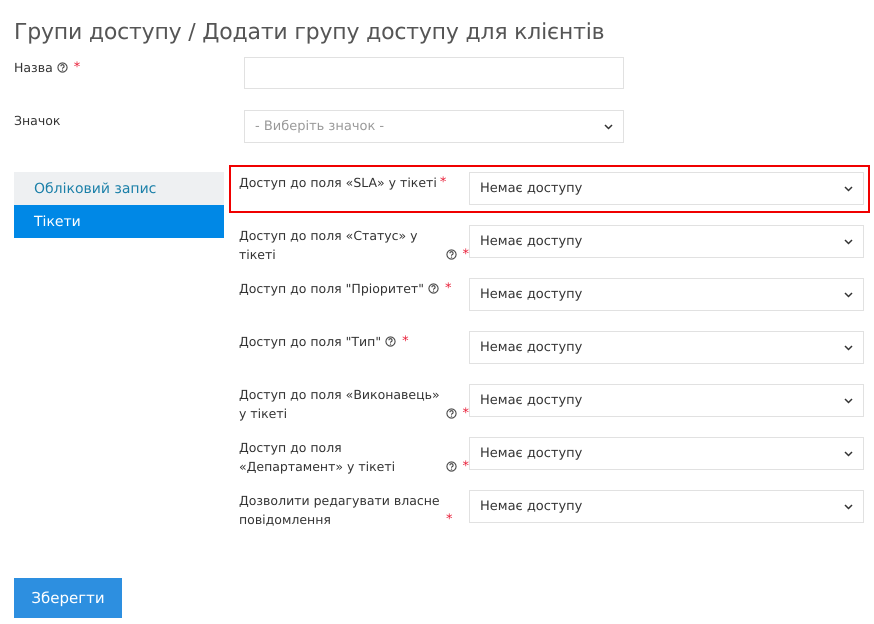 The height and width of the screenshot is (624, 874). Describe the element at coordinates (37, 121) in the screenshot. I see `field-label: Значок` at that location.